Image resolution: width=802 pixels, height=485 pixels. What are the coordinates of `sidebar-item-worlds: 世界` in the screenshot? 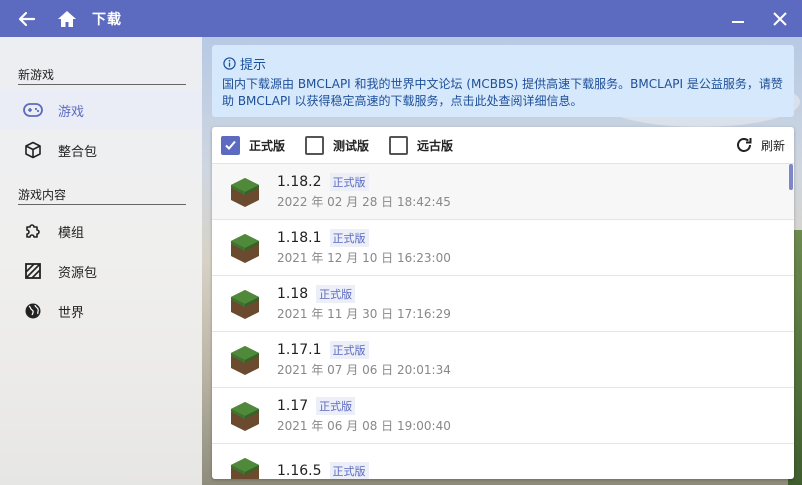 It's located at (101, 311).